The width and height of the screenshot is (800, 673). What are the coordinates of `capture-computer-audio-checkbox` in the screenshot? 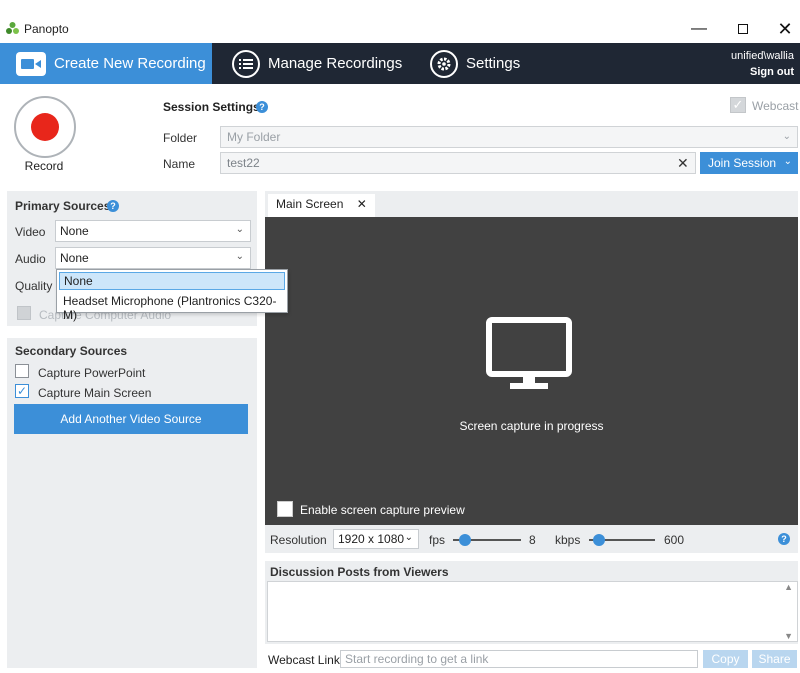 It's located at (24, 313).